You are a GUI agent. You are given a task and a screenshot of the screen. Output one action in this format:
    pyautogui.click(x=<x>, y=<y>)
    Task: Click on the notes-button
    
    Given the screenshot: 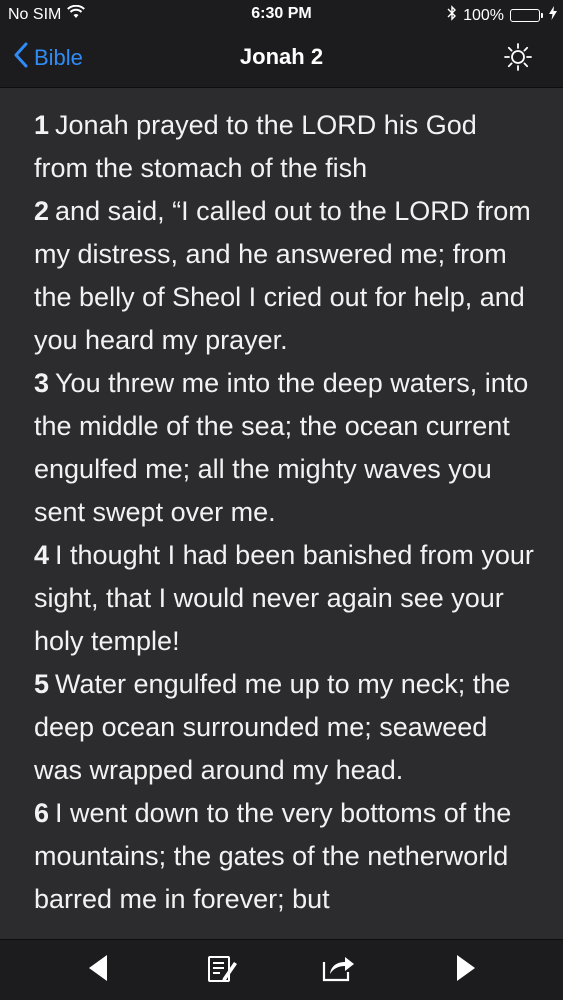 What is the action you would take?
    pyautogui.click(x=222, y=970)
    